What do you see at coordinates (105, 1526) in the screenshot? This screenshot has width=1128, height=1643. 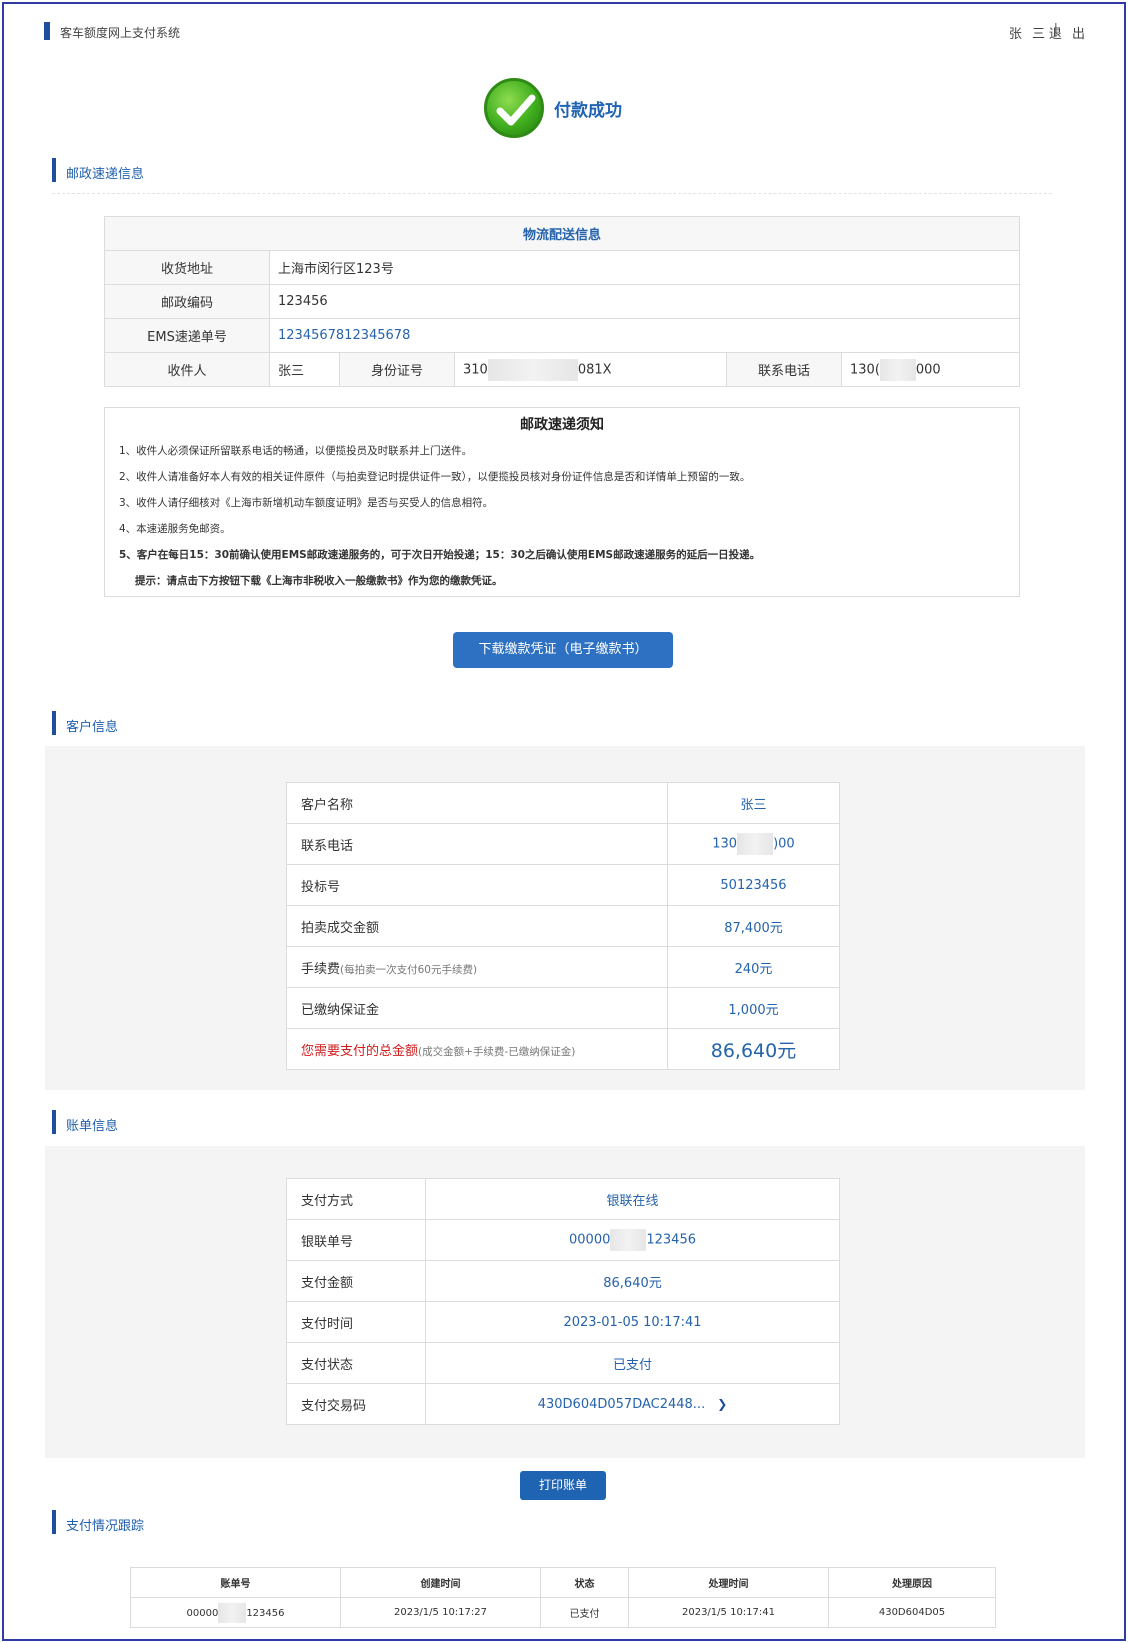 I see `tracking-section-title: 支付情况跟踪` at bounding box center [105, 1526].